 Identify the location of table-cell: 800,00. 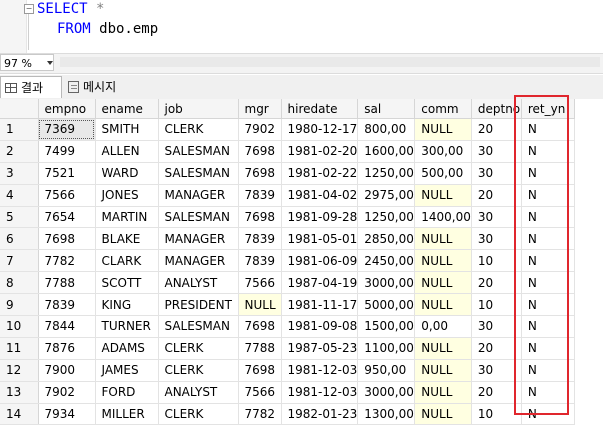
(386, 129).